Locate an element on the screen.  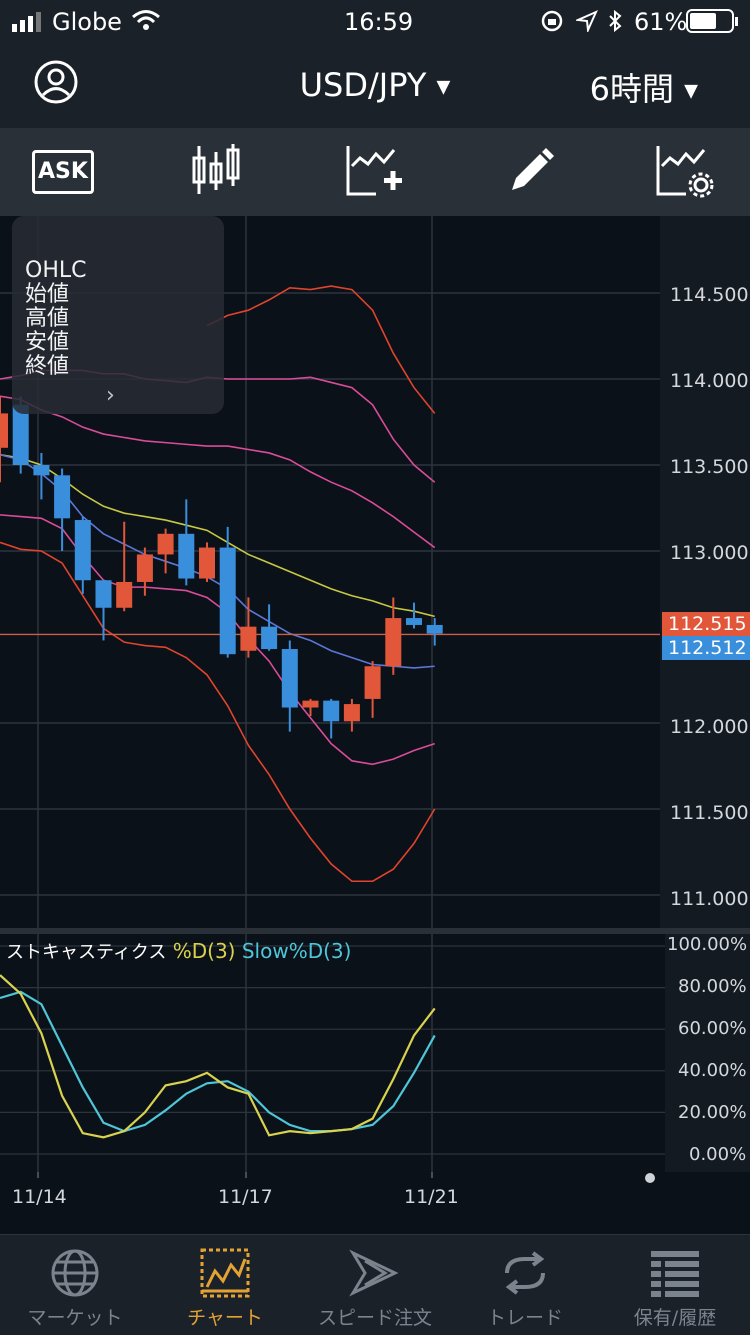
candlestick-icon is located at coordinates (216, 170).